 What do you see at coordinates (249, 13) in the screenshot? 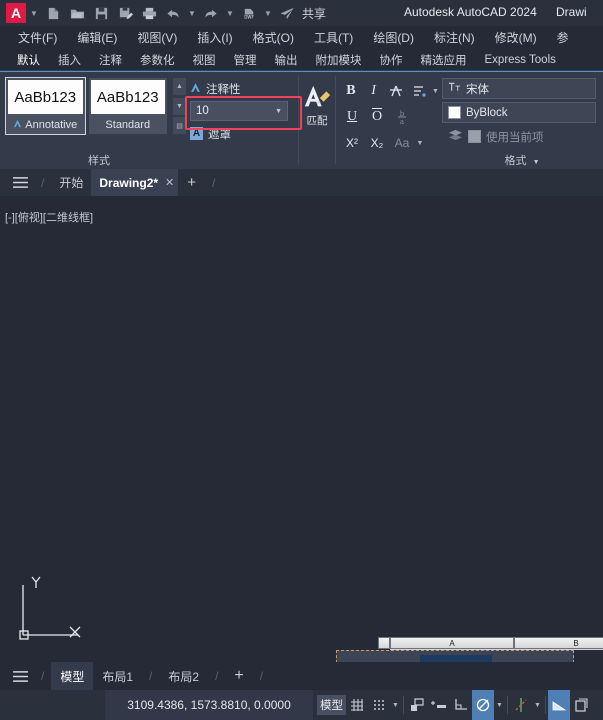
I see `dwf-icon: DWF` at bounding box center [249, 13].